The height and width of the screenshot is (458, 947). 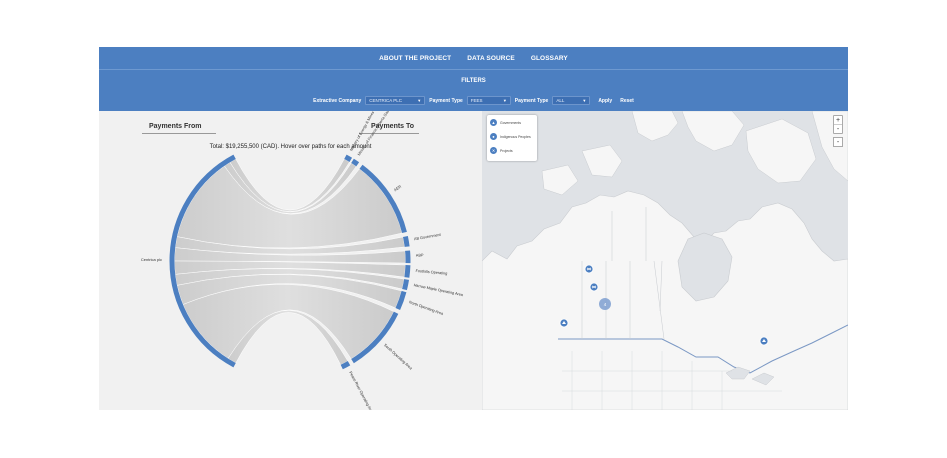 I want to click on ribbon-group, so click(x=290, y=262).